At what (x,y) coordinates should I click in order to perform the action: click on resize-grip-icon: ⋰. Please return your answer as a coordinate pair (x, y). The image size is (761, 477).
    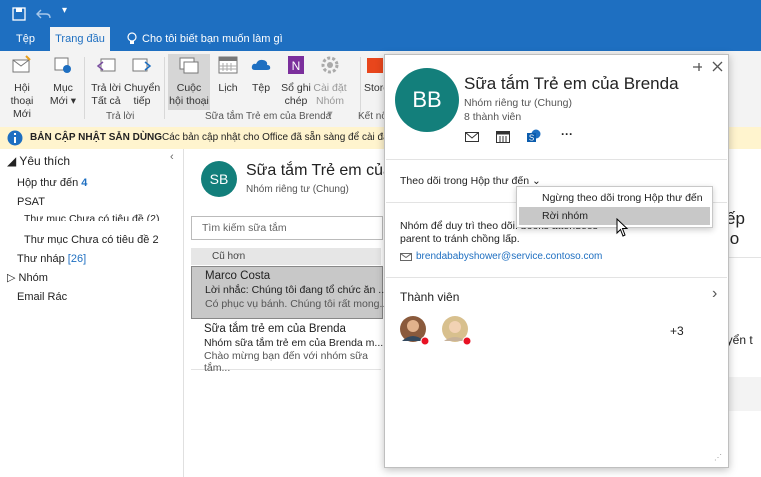
    Looking at the image, I should click on (718, 457).